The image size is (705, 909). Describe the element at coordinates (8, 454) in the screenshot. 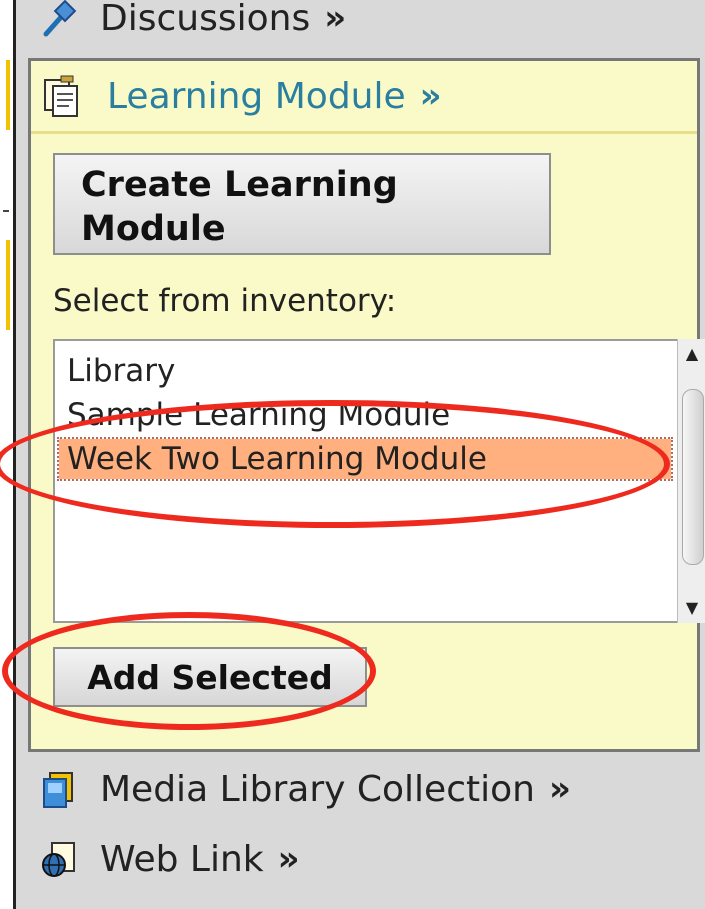

I see `left-frame` at that location.